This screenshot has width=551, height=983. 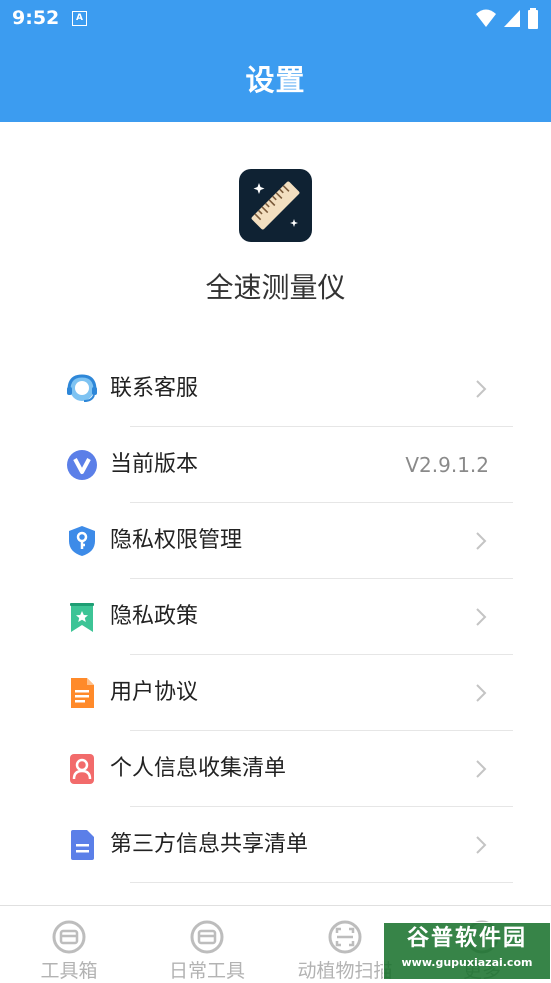 I want to click on menu-item-user-agreement: 用户协议, so click(x=275, y=693).